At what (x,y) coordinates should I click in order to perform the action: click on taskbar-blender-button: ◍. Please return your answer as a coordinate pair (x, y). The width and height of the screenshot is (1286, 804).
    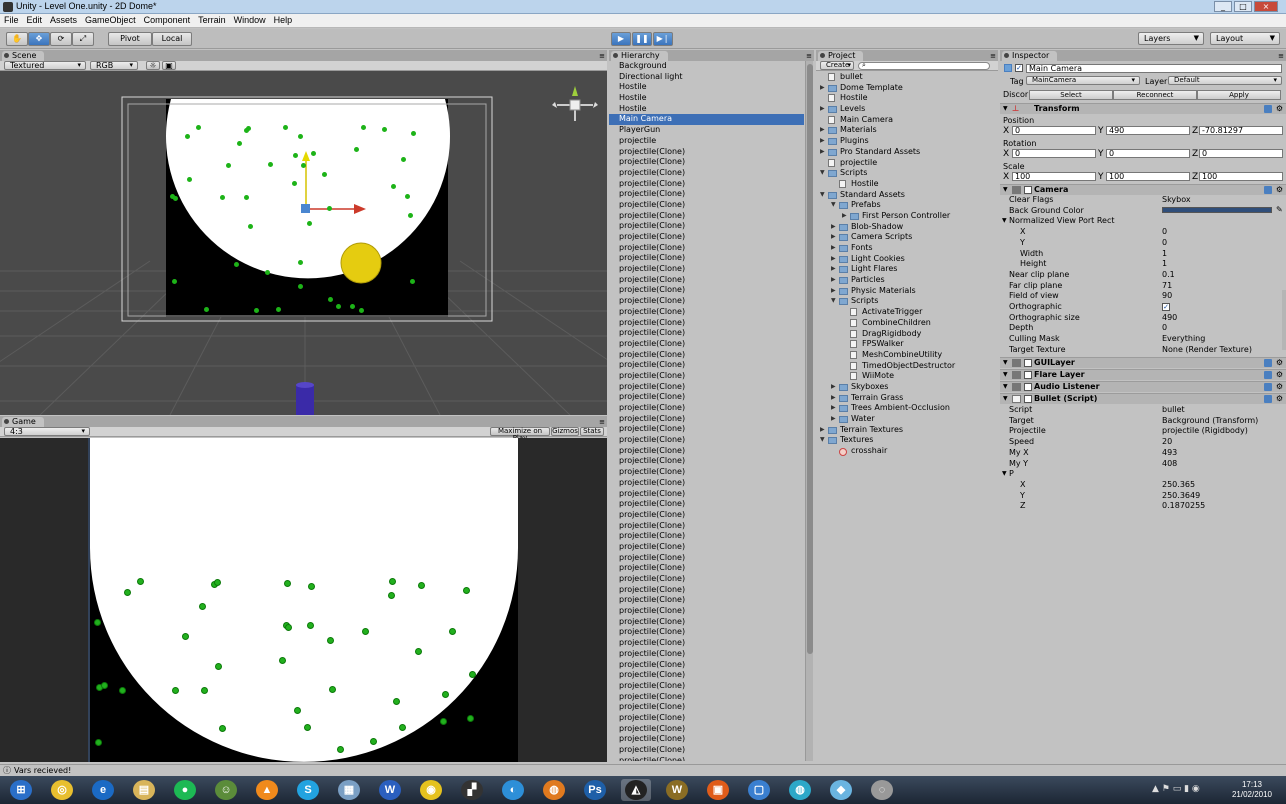
    Looking at the image, I should click on (554, 790).